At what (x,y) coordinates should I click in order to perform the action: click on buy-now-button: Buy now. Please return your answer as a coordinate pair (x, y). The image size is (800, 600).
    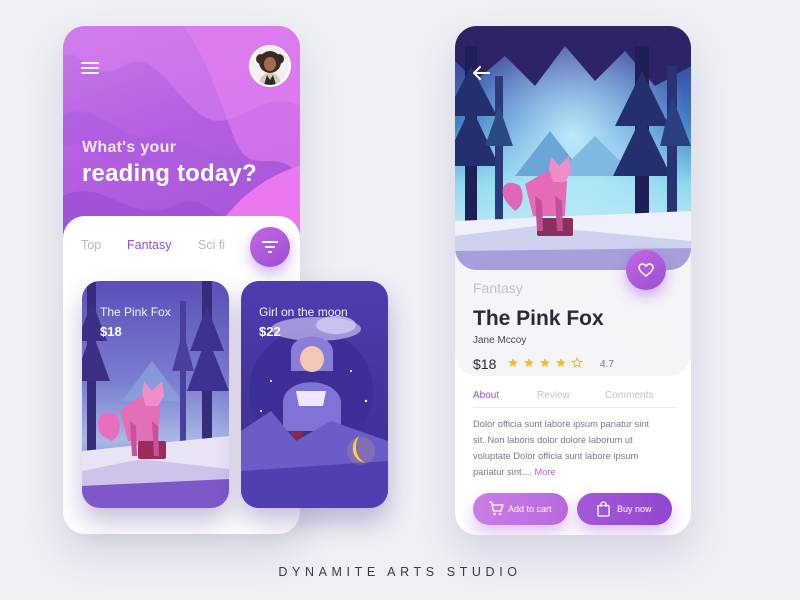
    Looking at the image, I should click on (624, 509).